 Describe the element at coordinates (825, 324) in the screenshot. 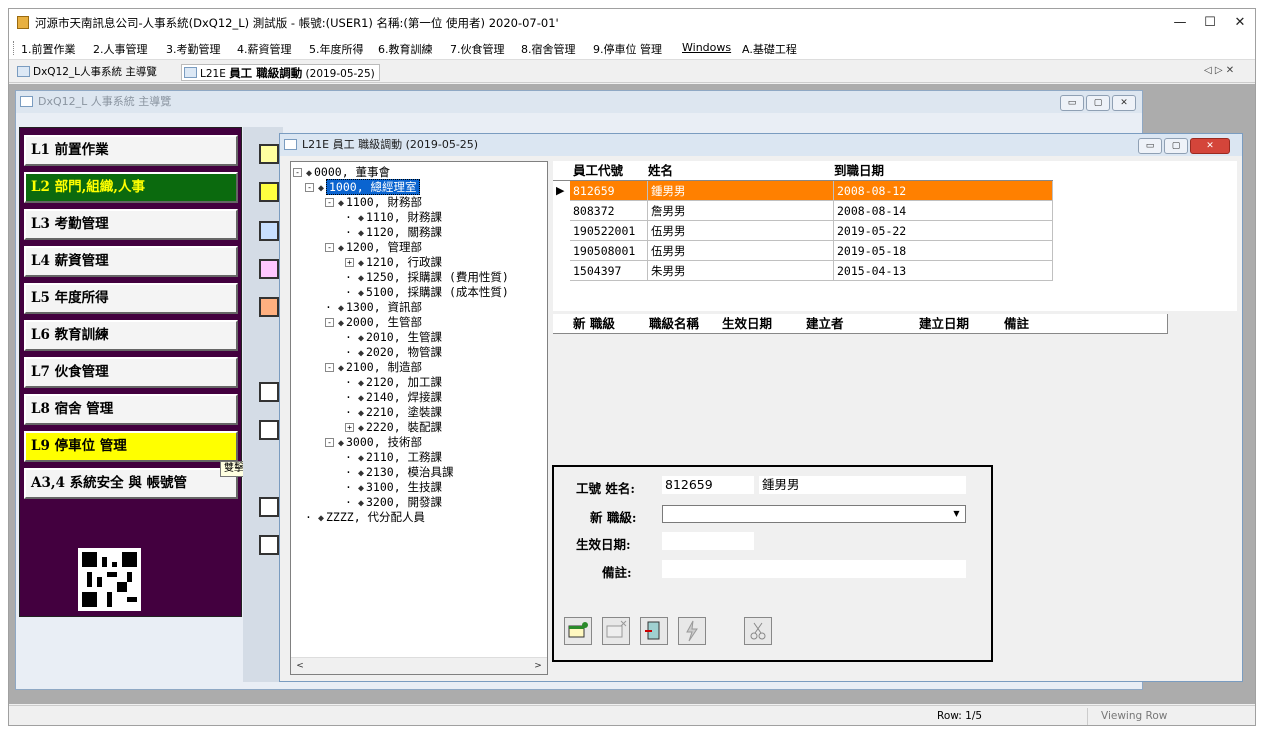

I see `col-created-by: 建立者` at that location.